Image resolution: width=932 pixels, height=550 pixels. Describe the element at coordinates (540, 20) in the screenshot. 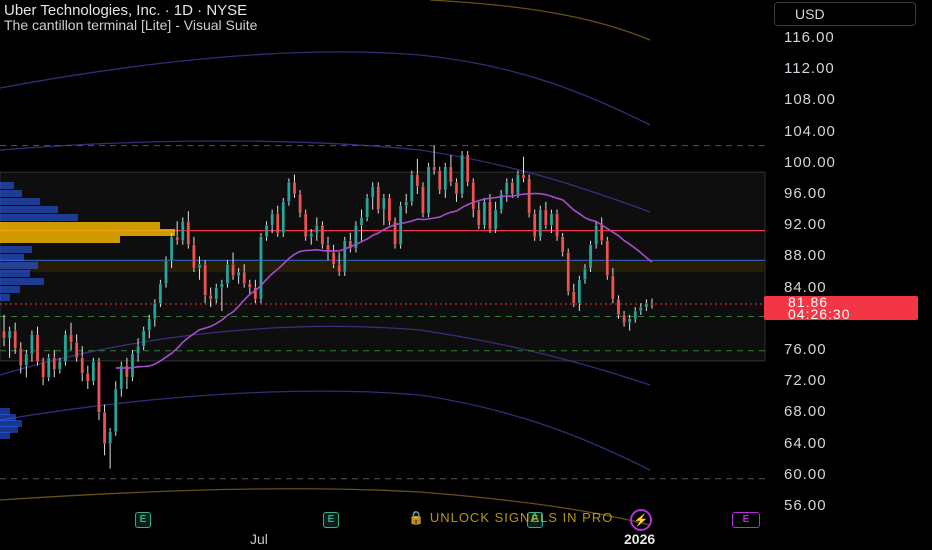

I see `outer-upper-band` at that location.